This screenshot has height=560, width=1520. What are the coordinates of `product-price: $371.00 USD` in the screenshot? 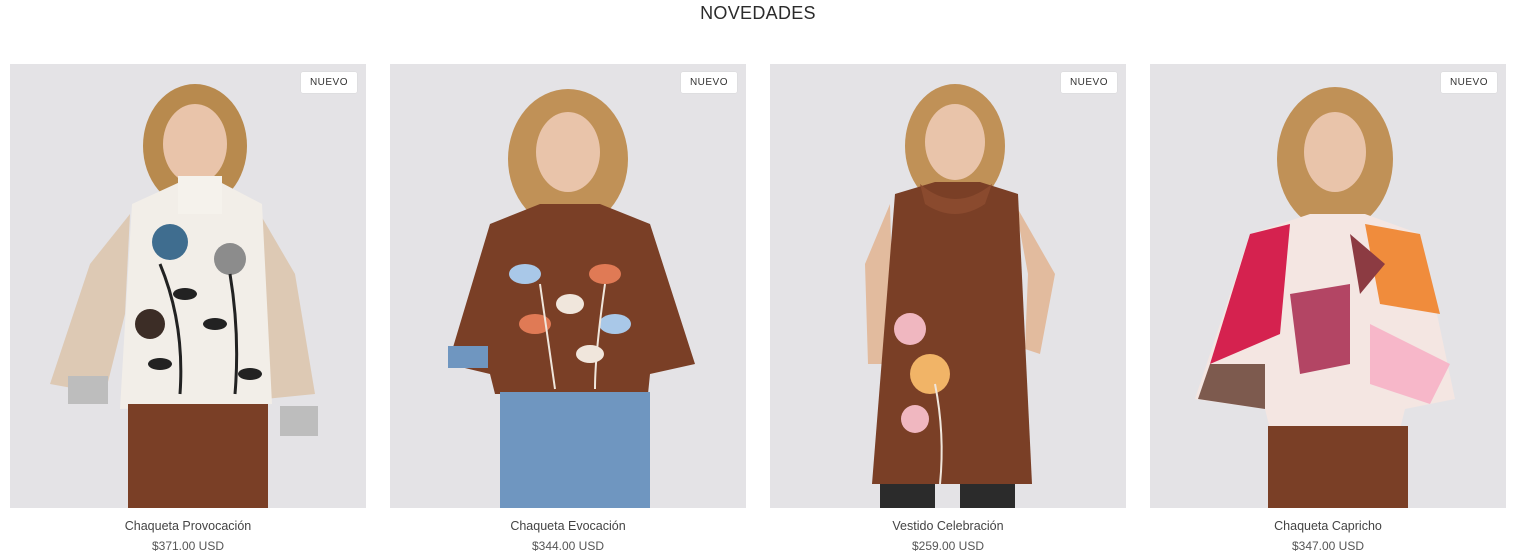 It's located at (188, 546).